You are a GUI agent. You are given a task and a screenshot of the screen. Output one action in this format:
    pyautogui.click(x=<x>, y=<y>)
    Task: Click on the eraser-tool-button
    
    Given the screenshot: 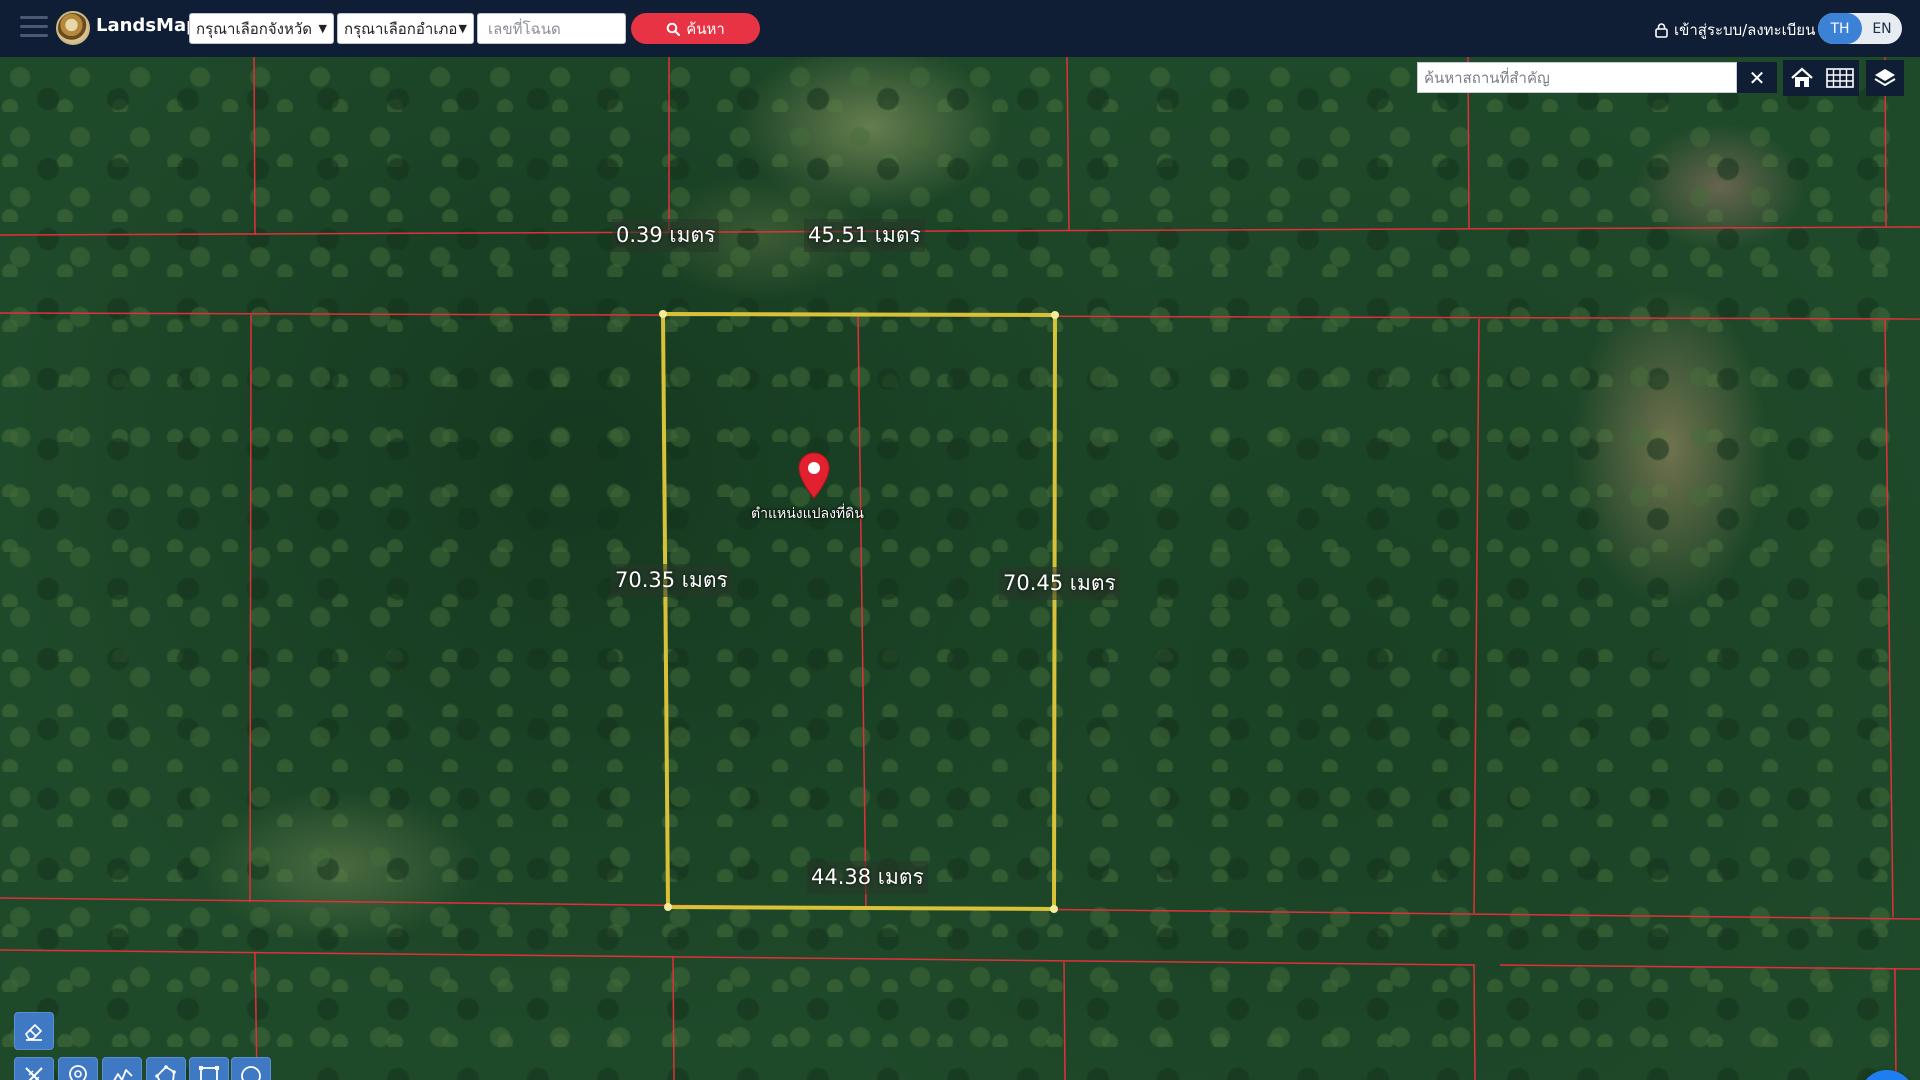 What is the action you would take?
    pyautogui.click(x=34, y=1031)
    